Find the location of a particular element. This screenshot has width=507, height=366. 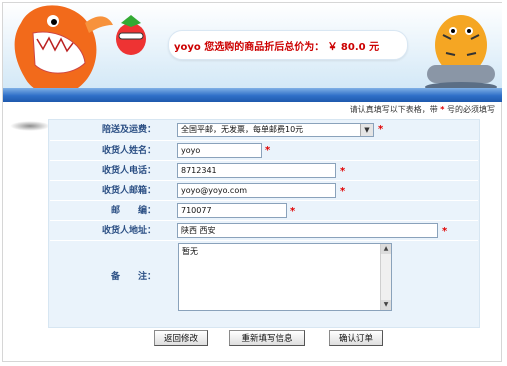

scroll-down-icon: ▼ is located at coordinates (386, 305).